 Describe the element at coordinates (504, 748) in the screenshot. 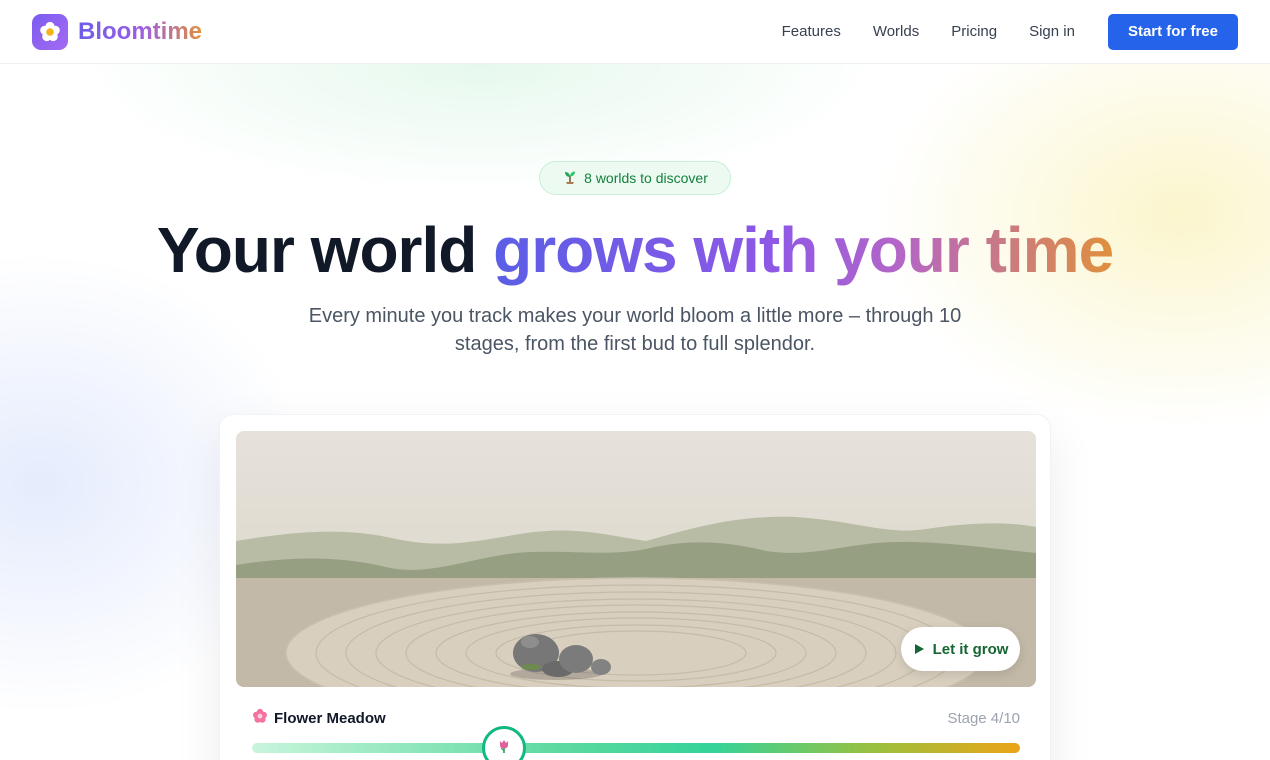

I see `tulip-icon` at that location.